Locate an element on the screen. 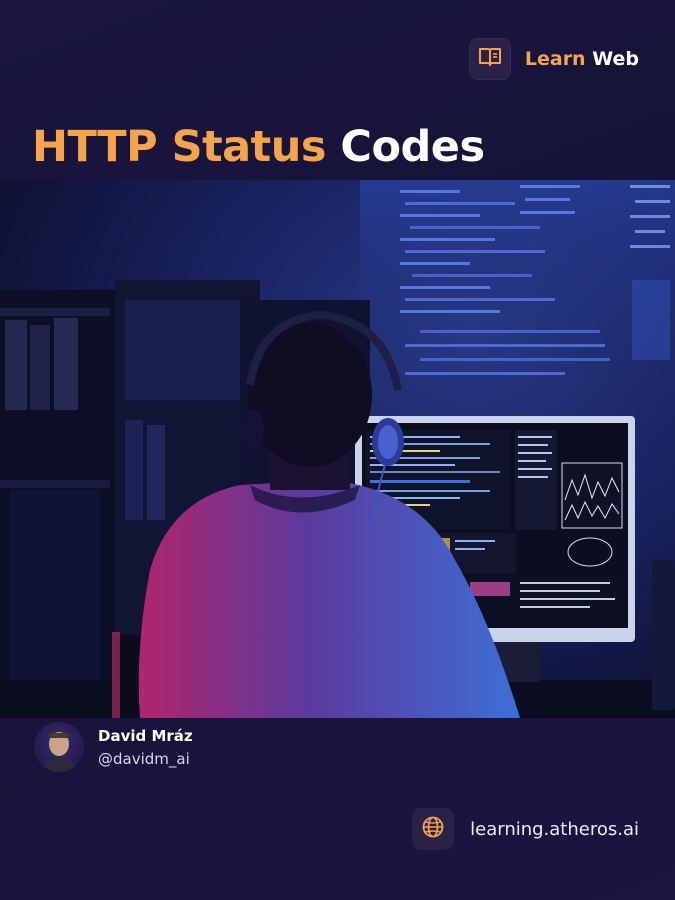  author-handle: @davidm_ai is located at coordinates (145, 759).